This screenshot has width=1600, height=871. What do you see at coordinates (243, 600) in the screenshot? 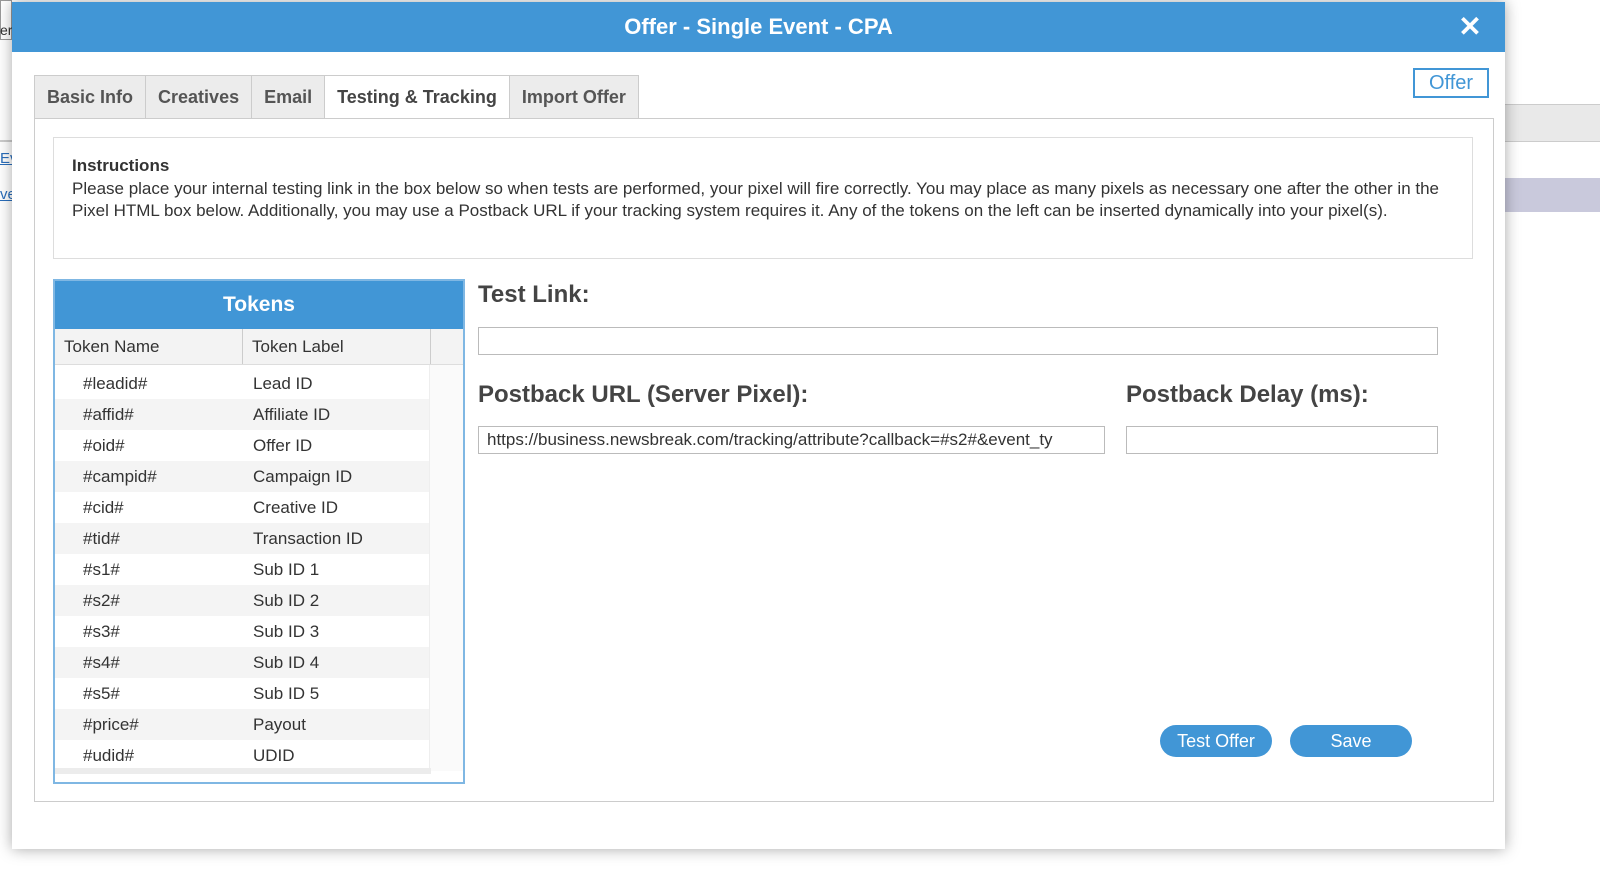
I see `table-row: #s2# Sub ID 2` at bounding box center [243, 600].